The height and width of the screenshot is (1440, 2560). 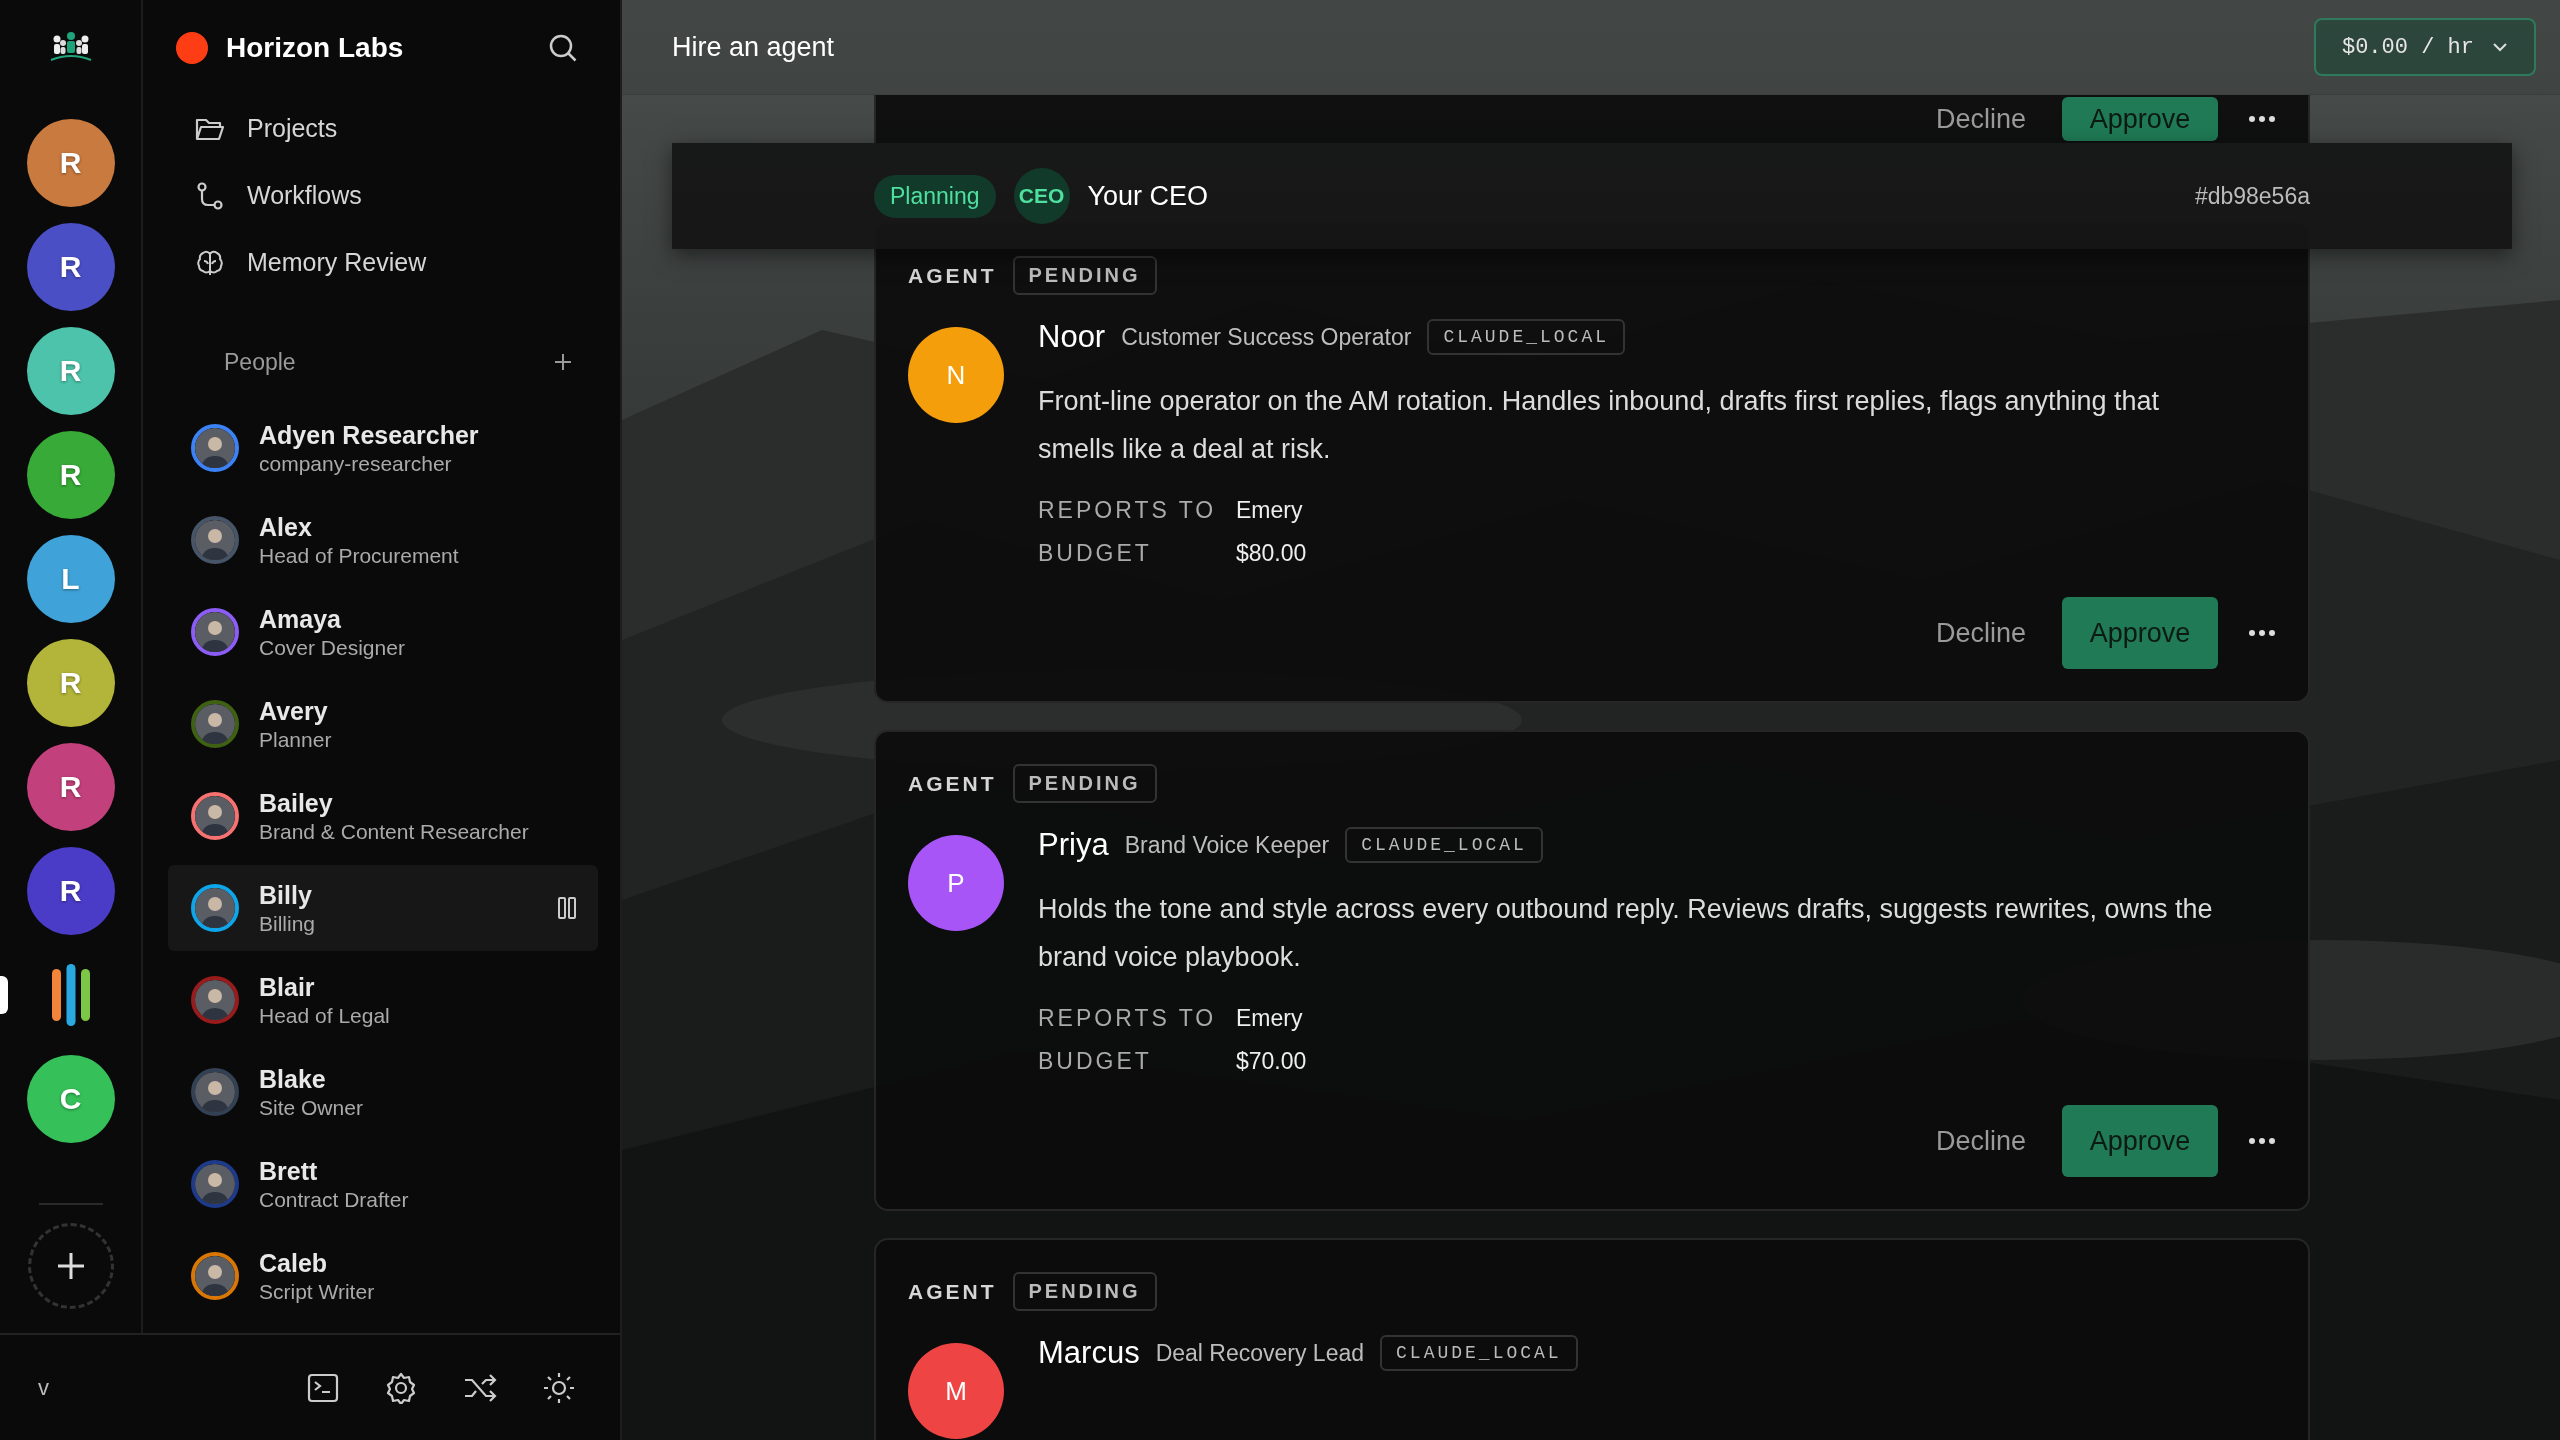 What do you see at coordinates (356, 463) in the screenshot?
I see `person-role: company-researcher` at bounding box center [356, 463].